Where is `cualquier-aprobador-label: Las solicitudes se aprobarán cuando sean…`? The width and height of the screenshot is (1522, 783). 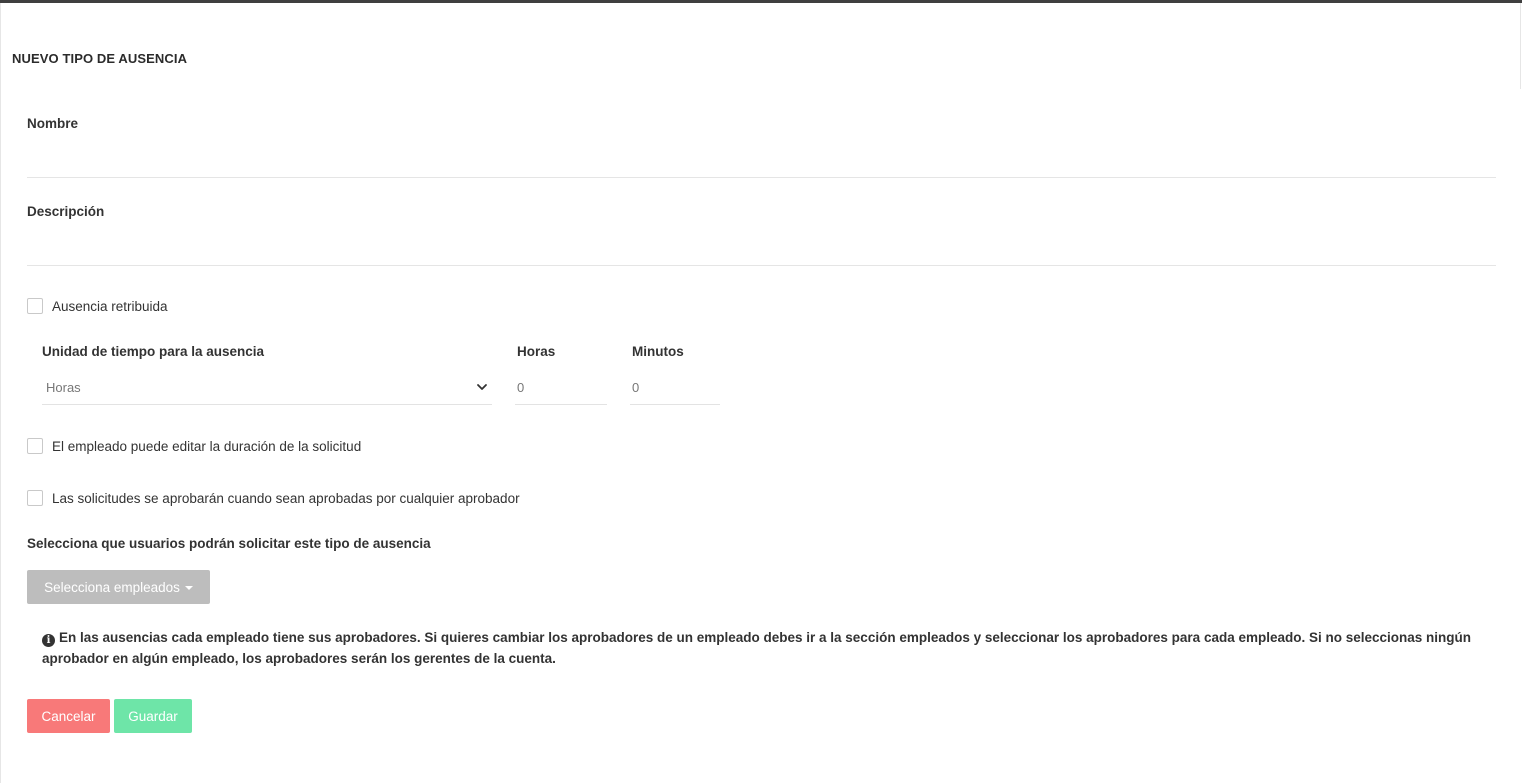
cualquier-aprobador-label: Las solicitudes se aprobarán cuando sean… is located at coordinates (286, 498).